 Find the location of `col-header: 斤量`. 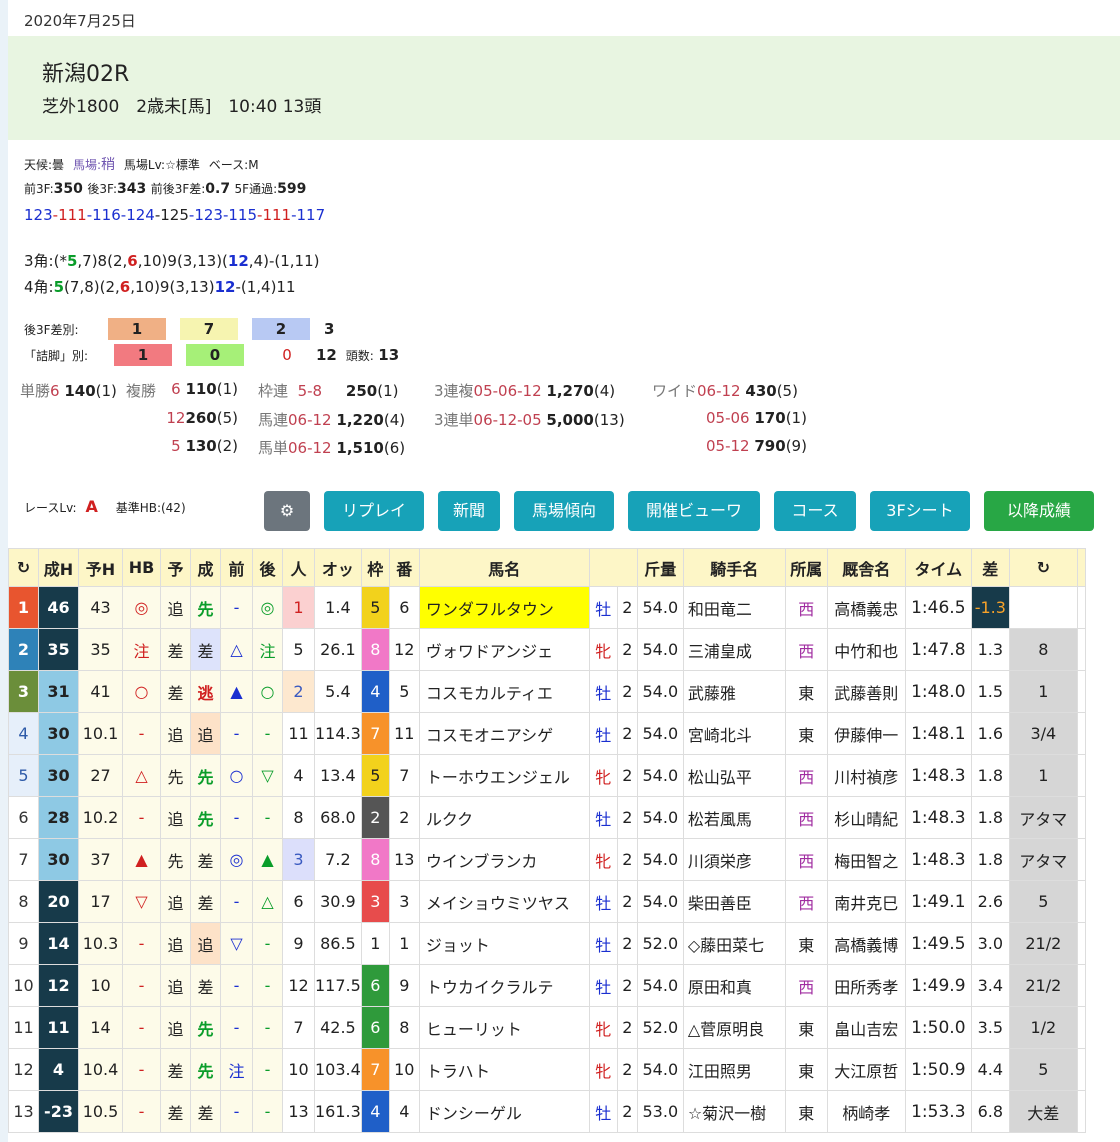

col-header: 斤量 is located at coordinates (660, 567).